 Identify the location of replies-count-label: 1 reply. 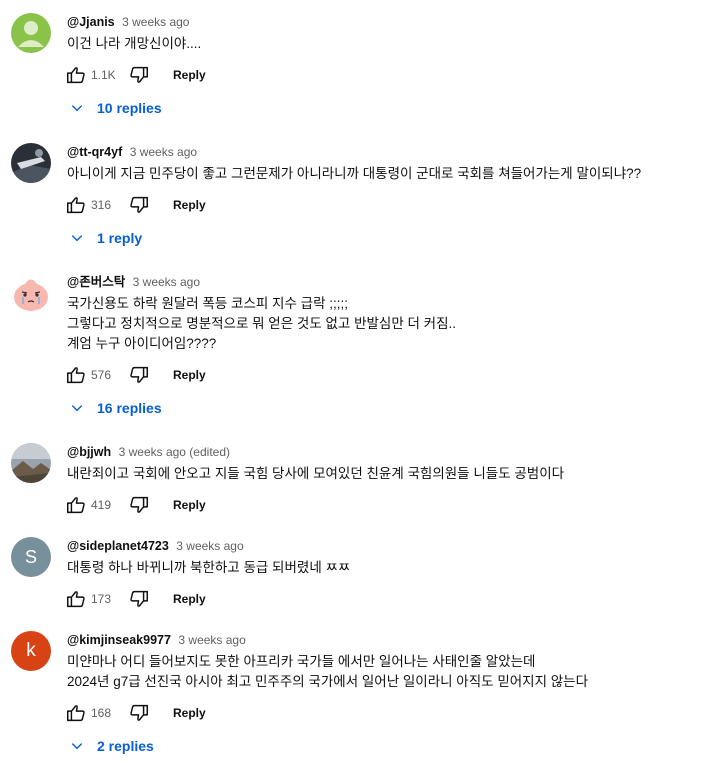
(120, 238).